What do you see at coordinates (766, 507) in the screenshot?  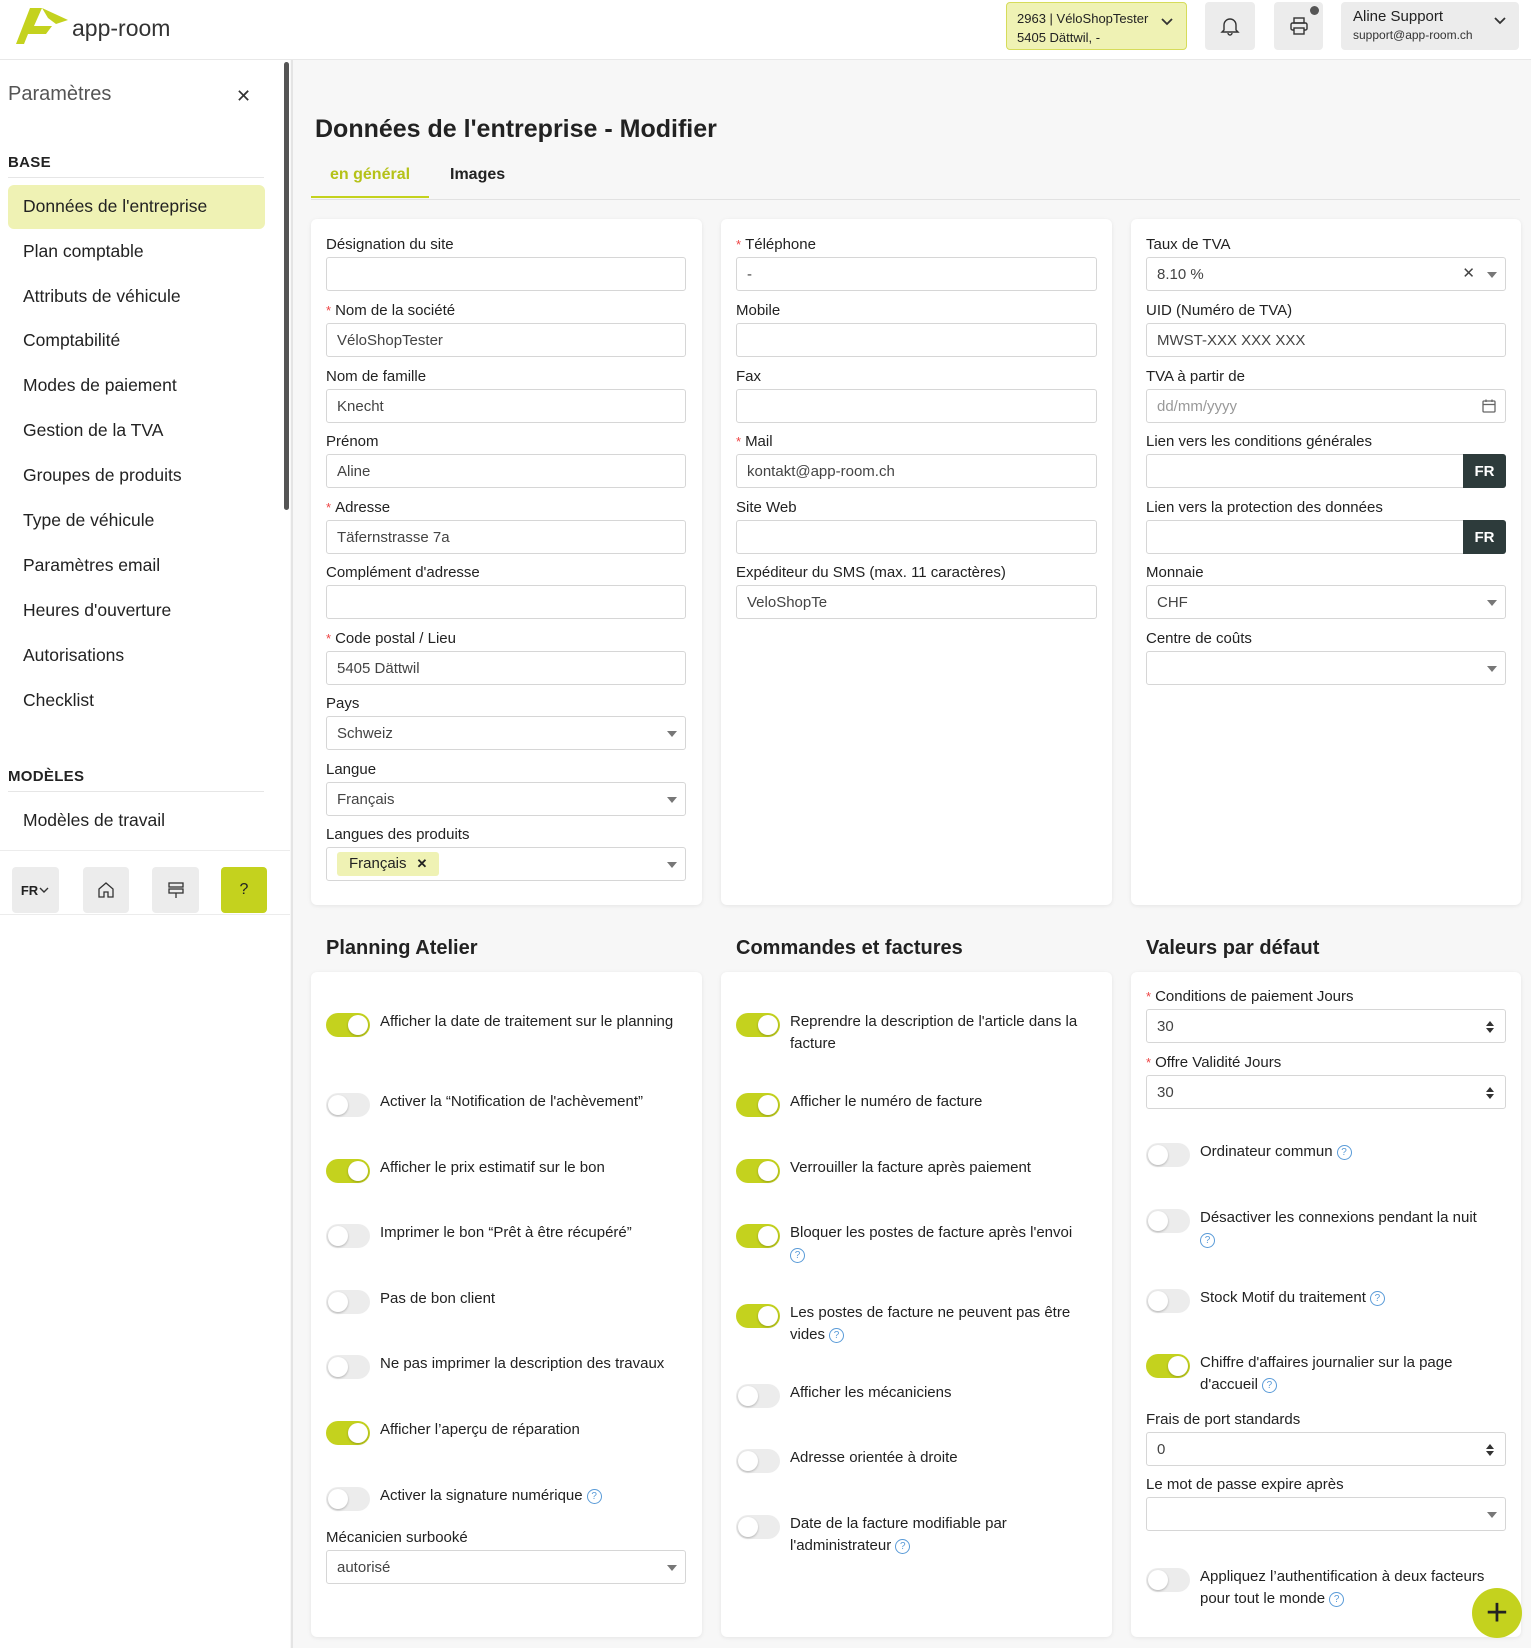 I see `website-label: Site Web` at bounding box center [766, 507].